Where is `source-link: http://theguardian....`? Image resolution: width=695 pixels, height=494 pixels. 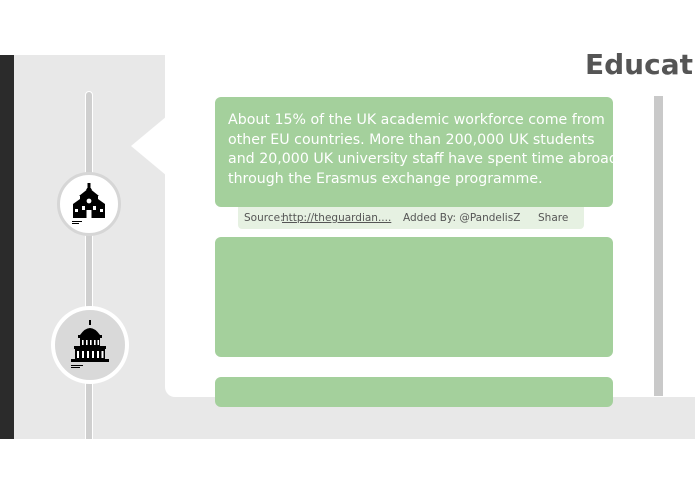
source-link: http://theguardian.... is located at coordinates (336, 218).